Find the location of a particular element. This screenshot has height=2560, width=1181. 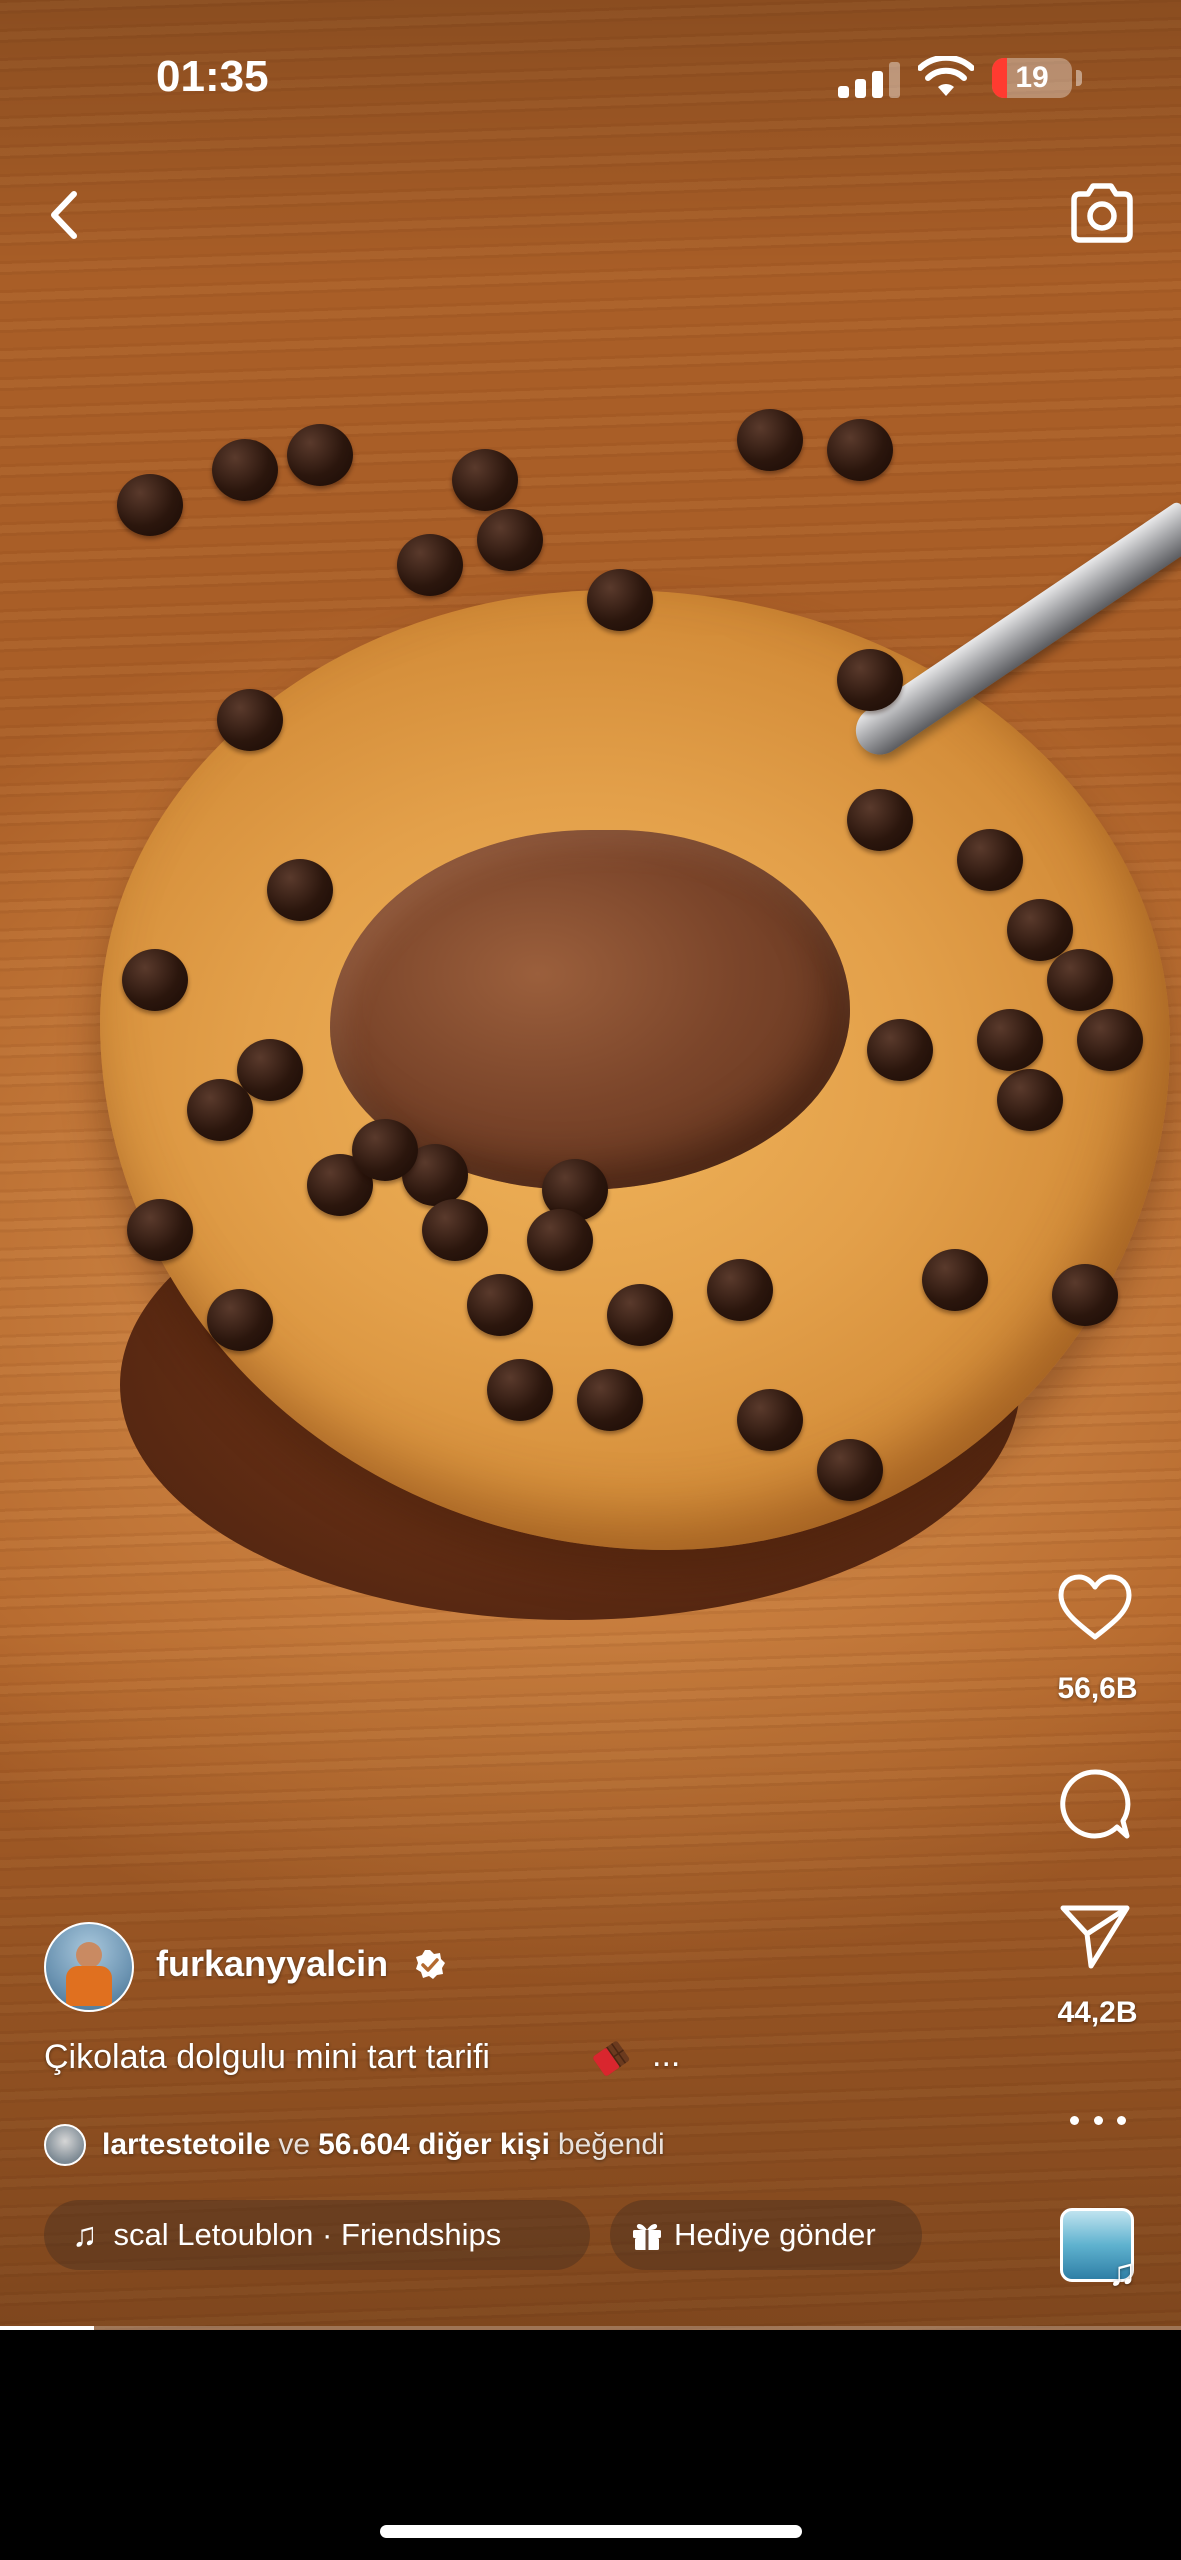

comment-button is located at coordinates (1095, 1804).